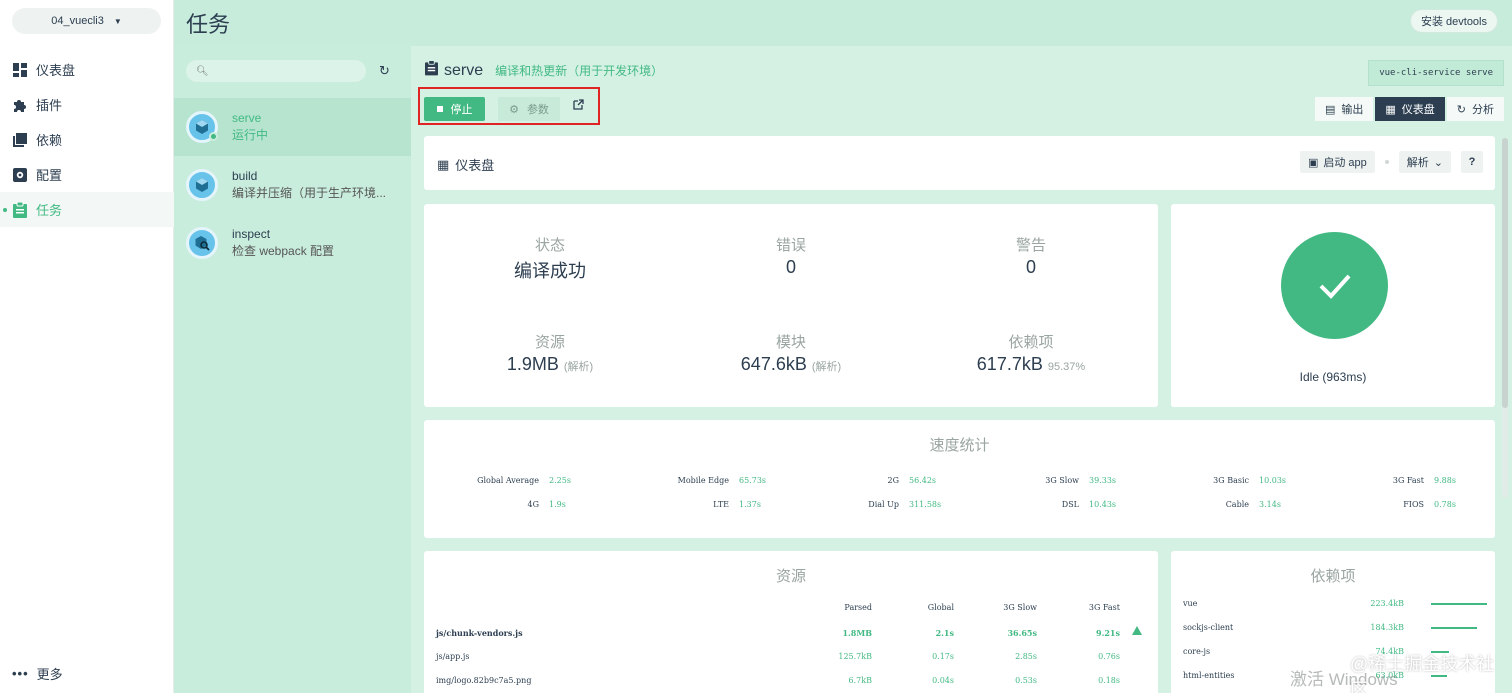 The height and width of the screenshot is (693, 1512). Describe the element at coordinates (87, 174) in the screenshot. I see `nav-item-config: 配置` at that location.